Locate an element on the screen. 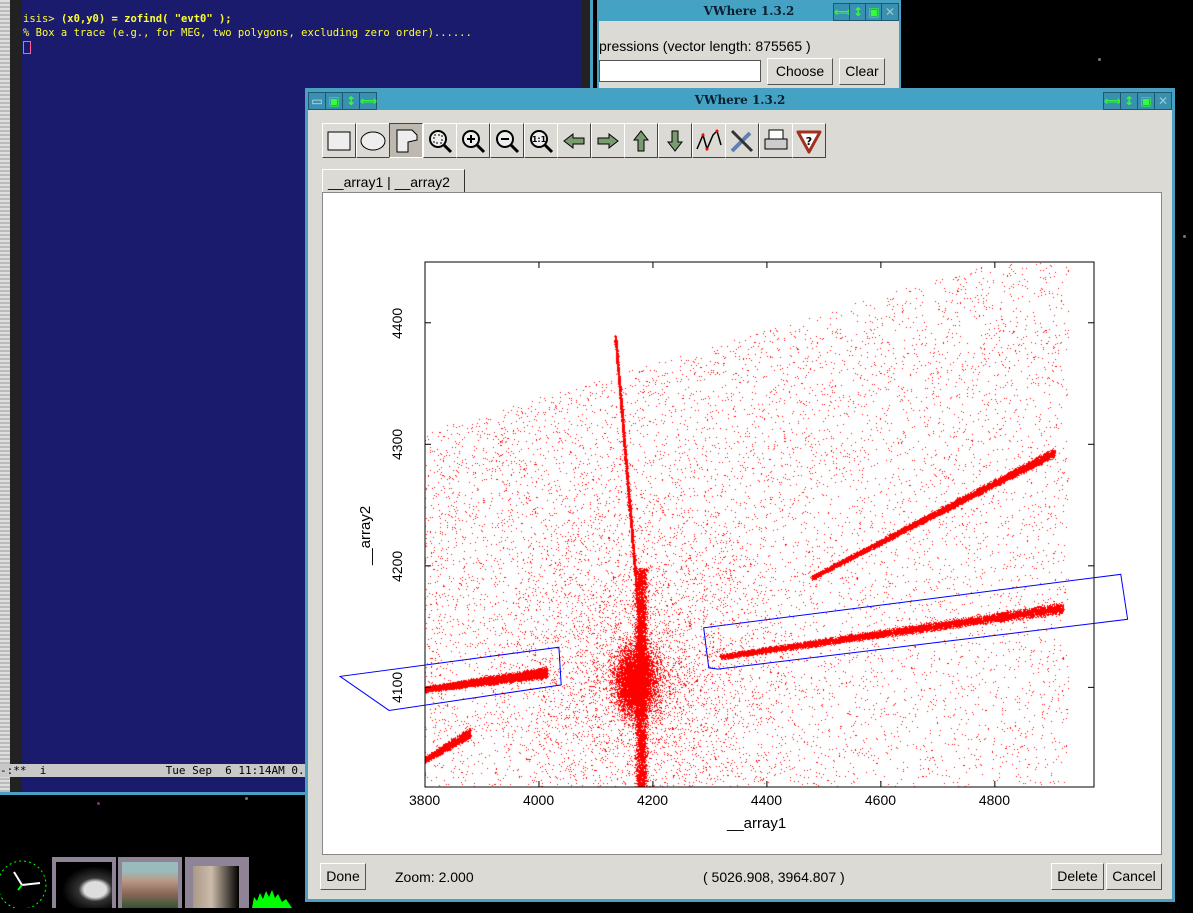  zoom-reset-button: 1:1 is located at coordinates (540, 140).